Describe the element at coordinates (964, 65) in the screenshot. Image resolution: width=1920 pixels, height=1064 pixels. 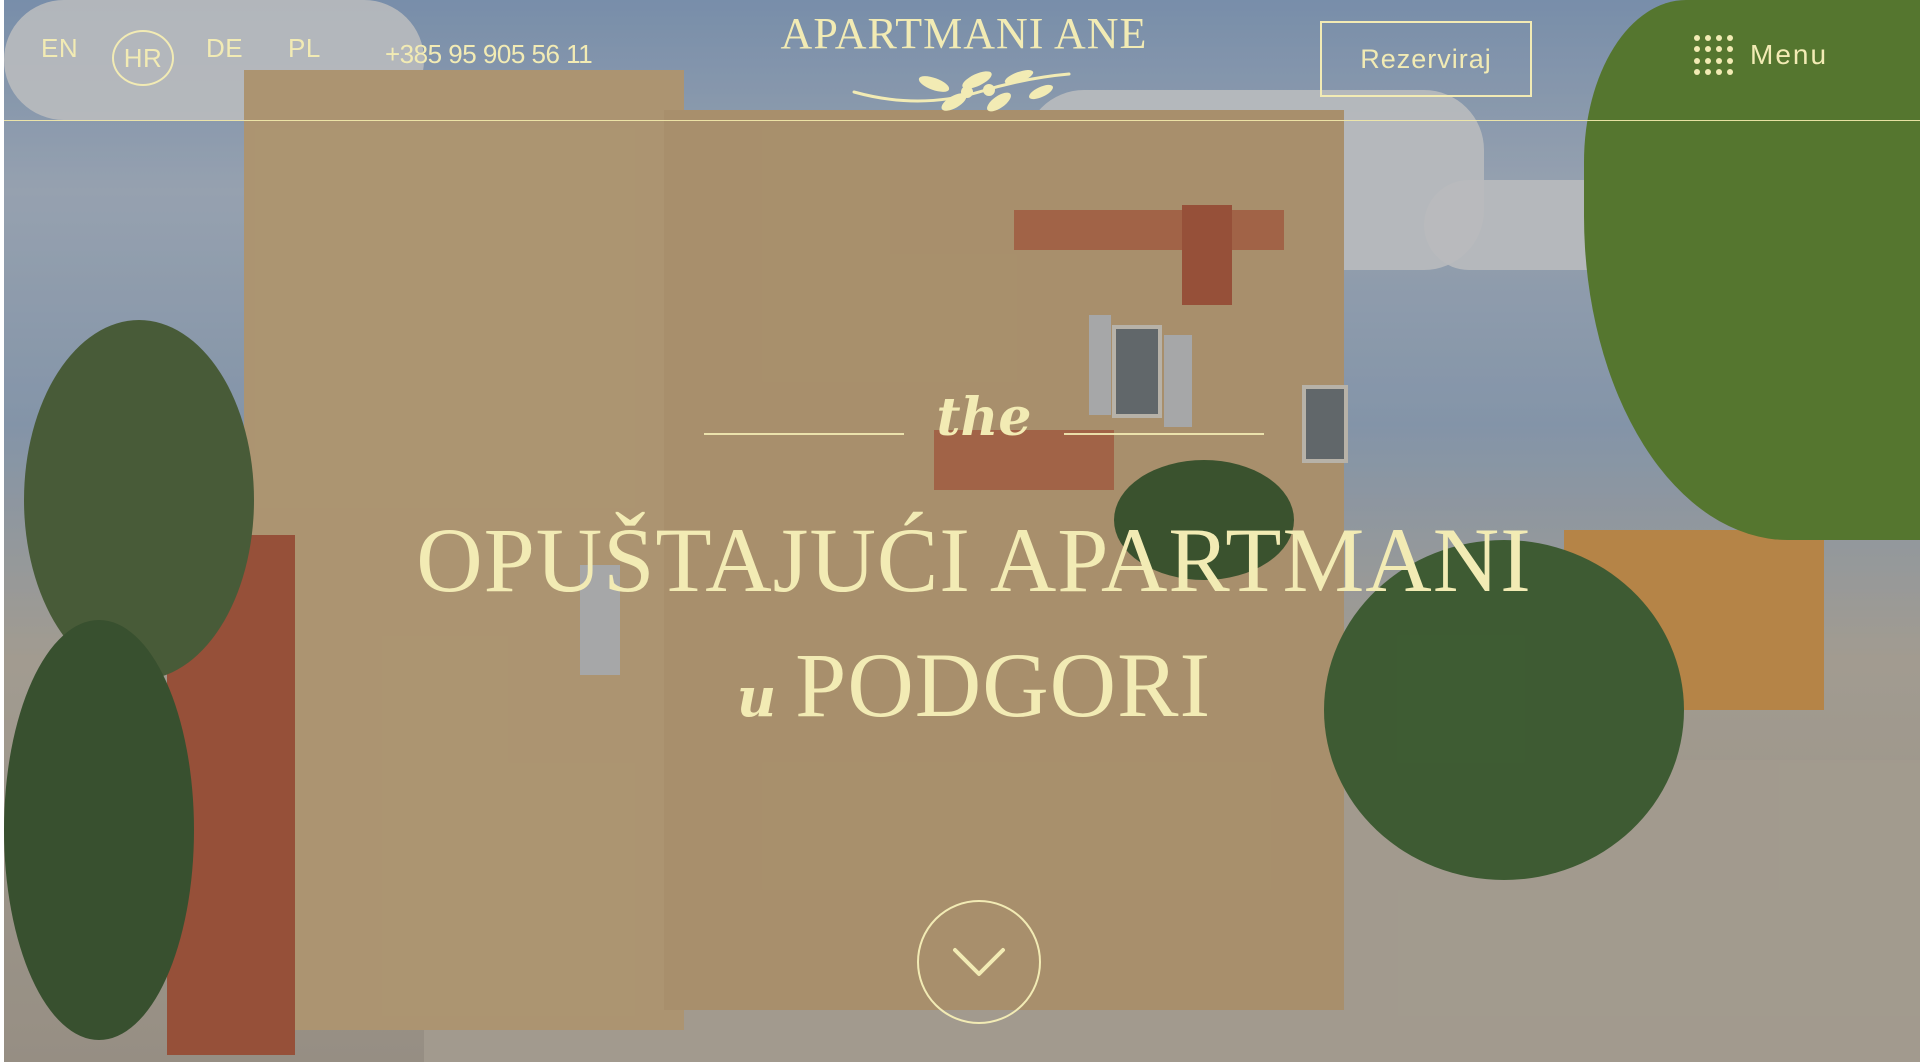
I see `site-logo: APARTMANI ANE` at that location.